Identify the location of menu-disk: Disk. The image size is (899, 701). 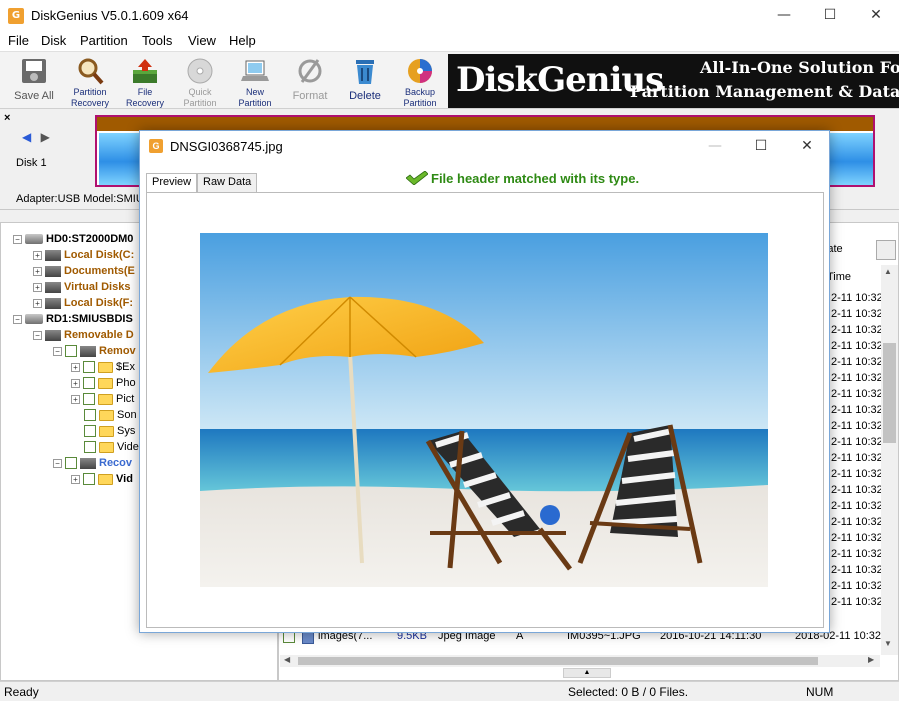
(53, 40).